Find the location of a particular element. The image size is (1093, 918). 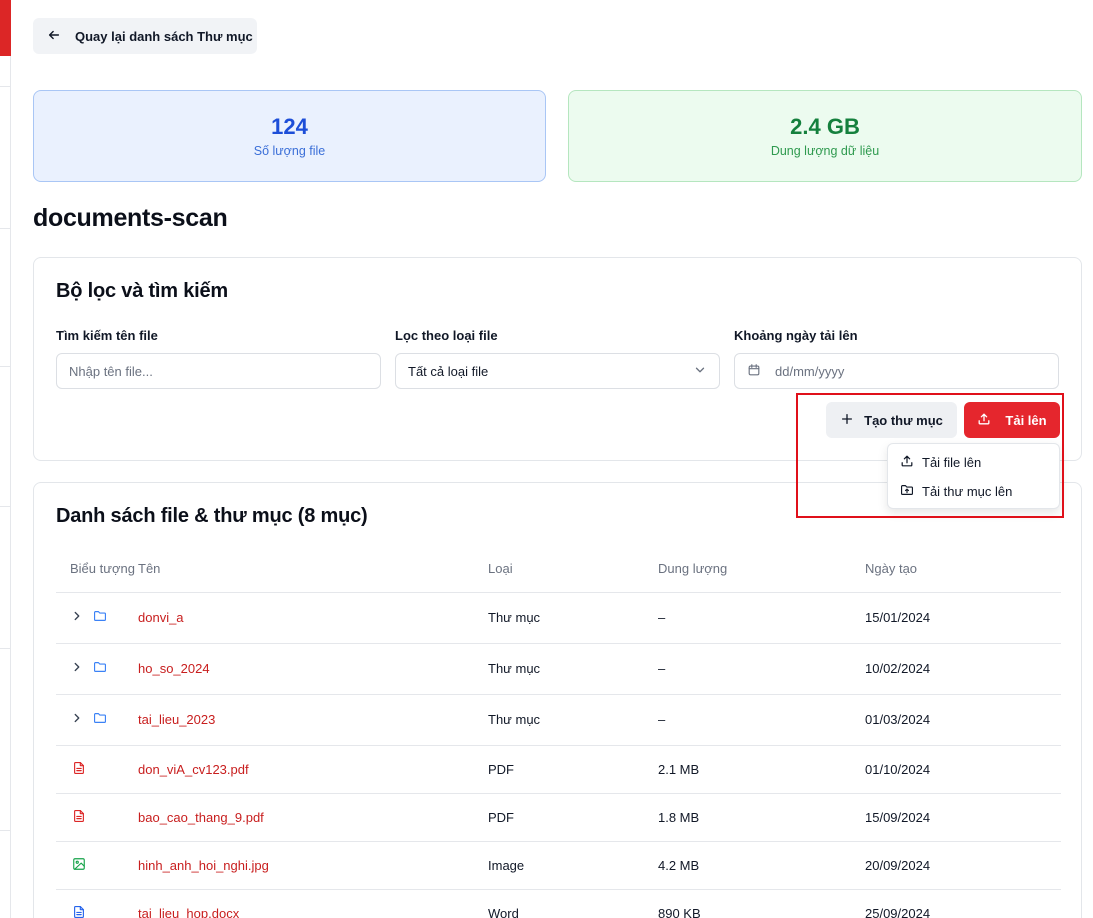

storage-value: 2.4 GB is located at coordinates (825, 126).